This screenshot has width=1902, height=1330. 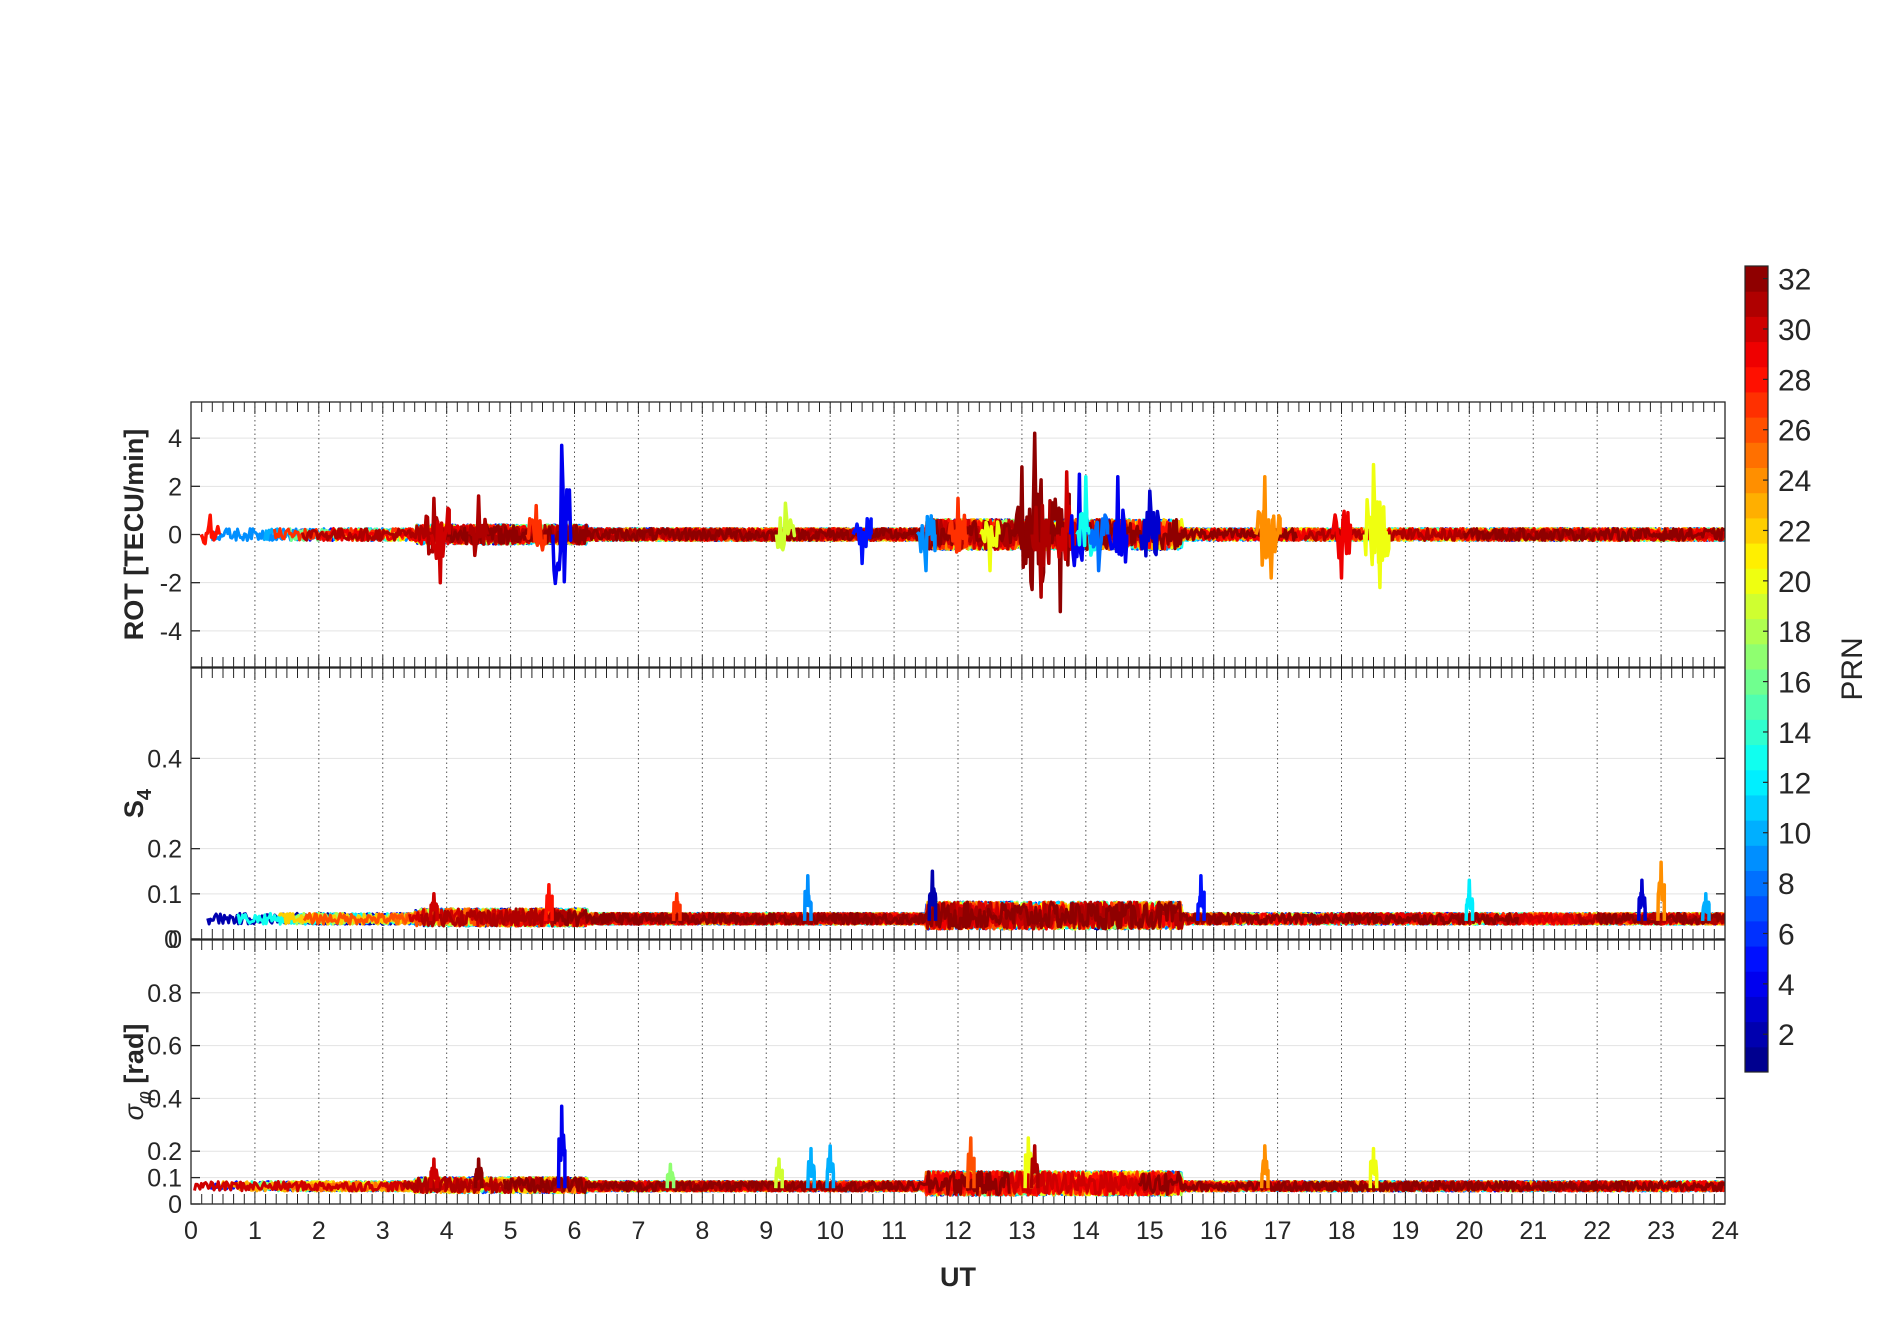 What do you see at coordinates (1533, 1231) in the screenshot?
I see `x-tick-label: 21` at bounding box center [1533, 1231].